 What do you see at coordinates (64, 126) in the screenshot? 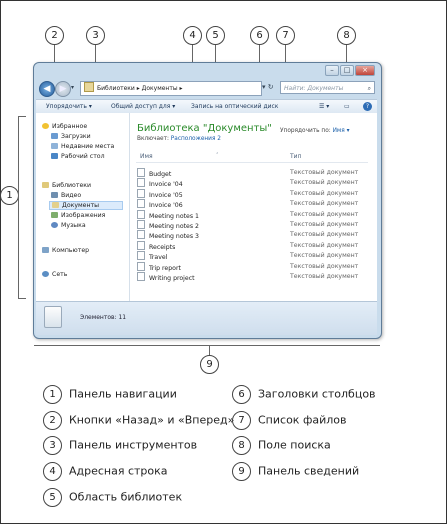
I see `nav-favorites: Избранное` at bounding box center [64, 126].